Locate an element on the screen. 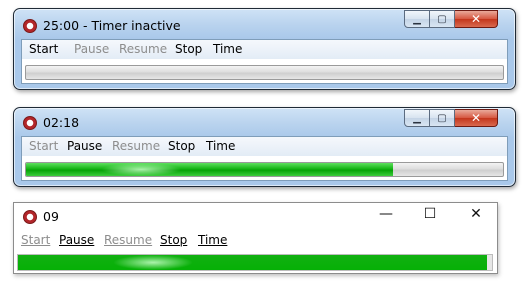 The width and height of the screenshot is (530, 294). minimize-icon: — is located at coordinates (386, 214).